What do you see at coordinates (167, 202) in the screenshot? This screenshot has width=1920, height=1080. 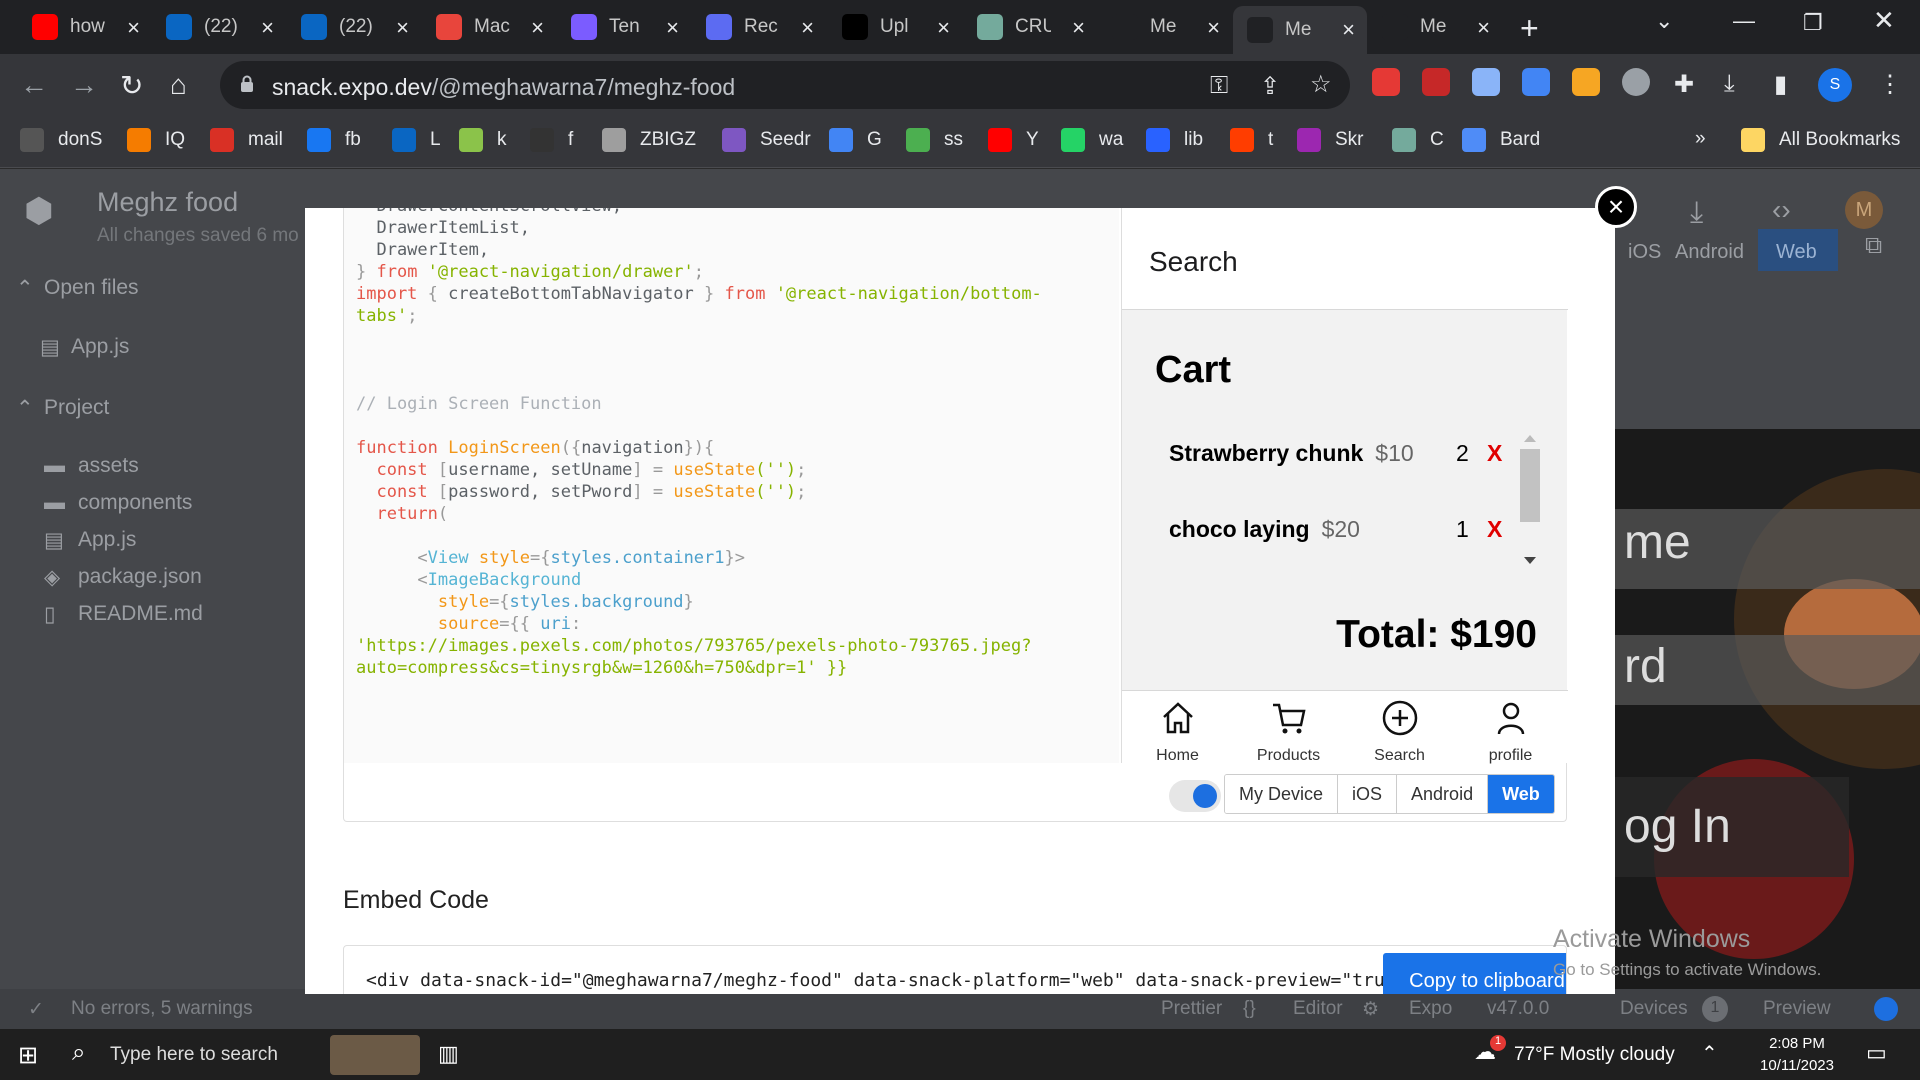 I see `project-title: Meghz food` at bounding box center [167, 202].